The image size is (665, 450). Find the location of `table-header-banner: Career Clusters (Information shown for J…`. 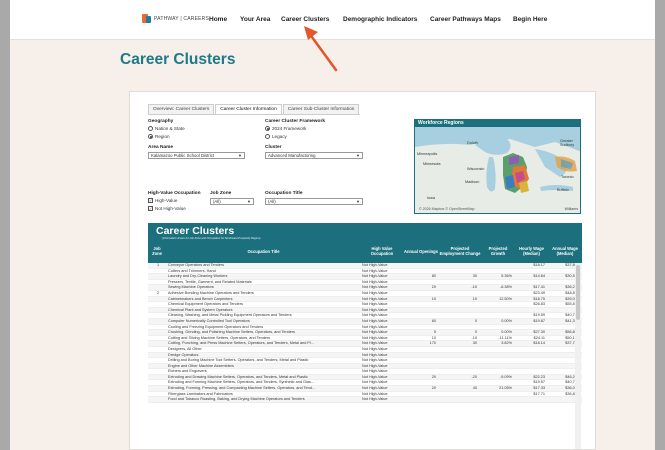

table-header-banner: Career Clusters (Information shown for J… is located at coordinates (365, 232).